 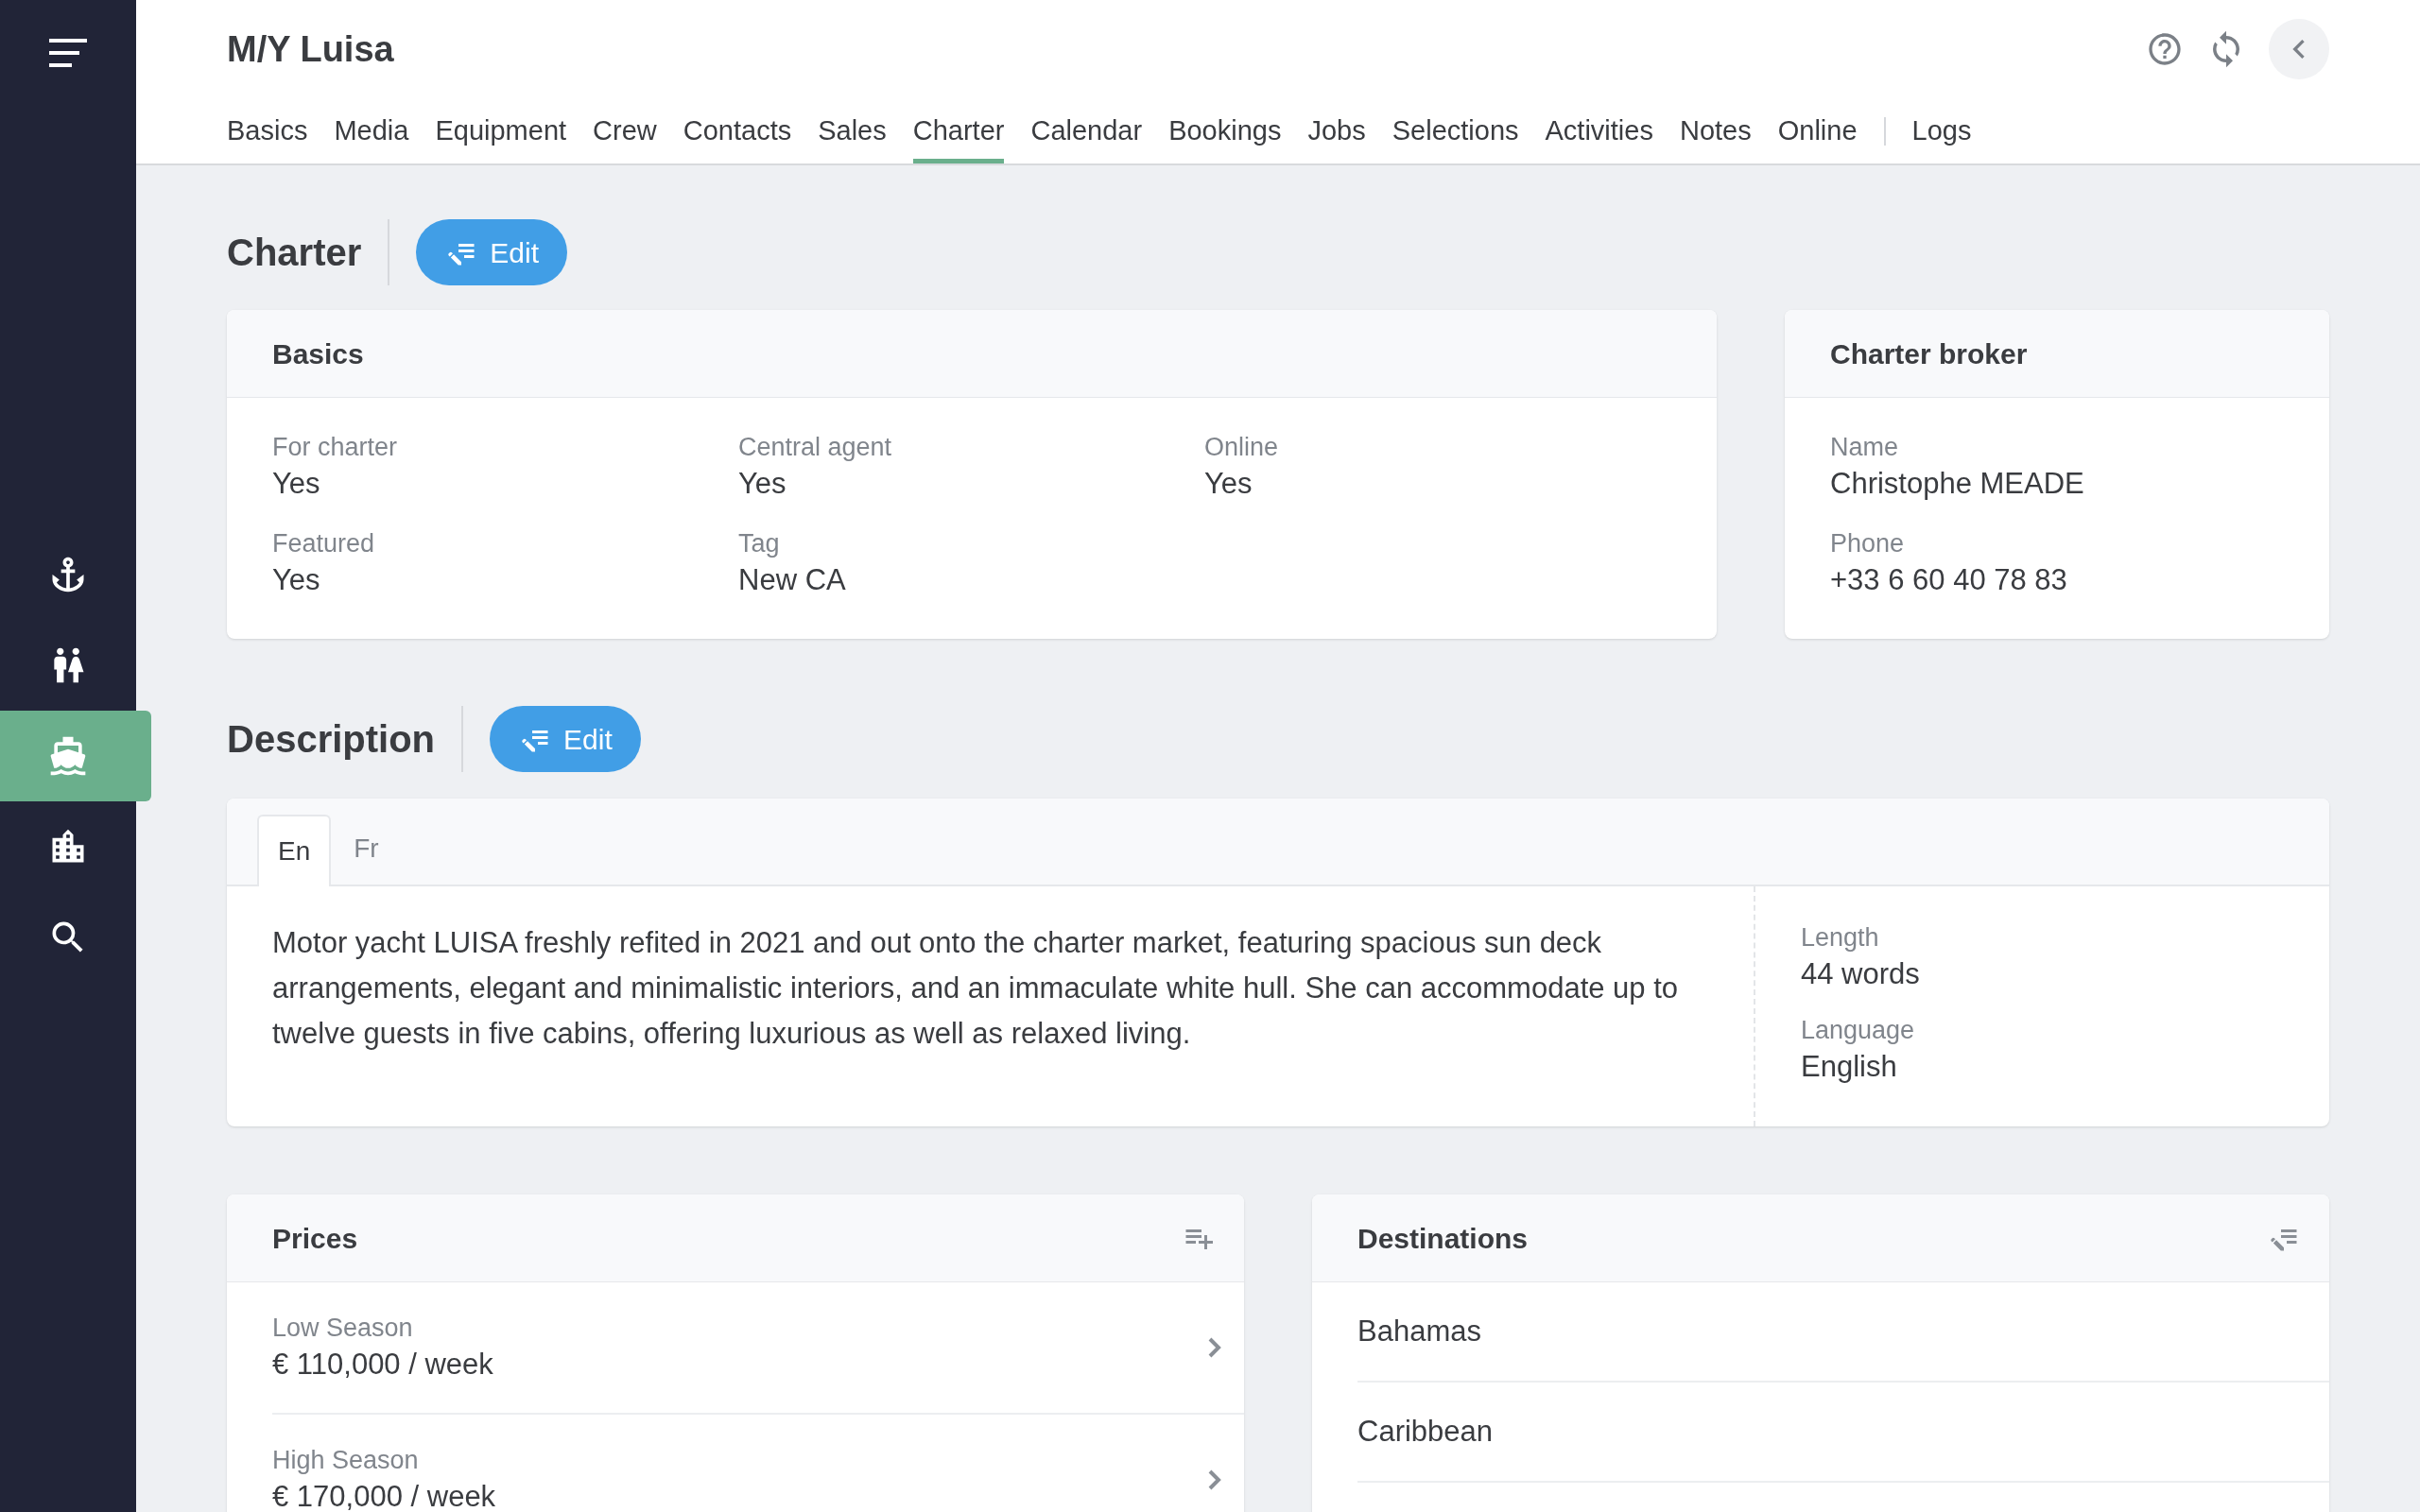 I want to click on help-icon, so click(x=2165, y=49).